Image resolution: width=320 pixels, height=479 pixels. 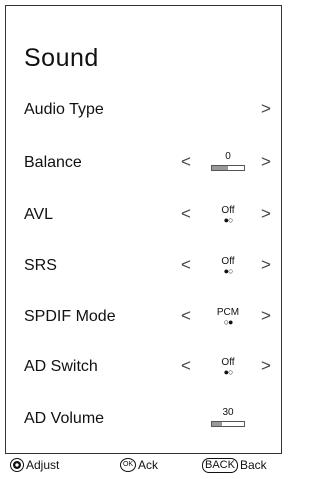 What do you see at coordinates (228, 322) in the screenshot?
I see `option-dots-icon: ○●` at bounding box center [228, 322].